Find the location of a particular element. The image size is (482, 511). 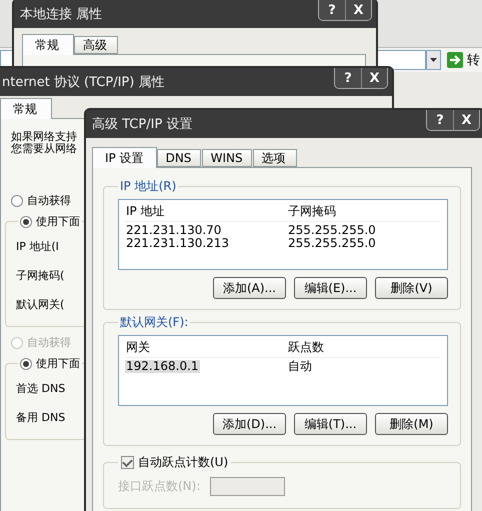

group-title: 默认网关(F): is located at coordinates (154, 322).